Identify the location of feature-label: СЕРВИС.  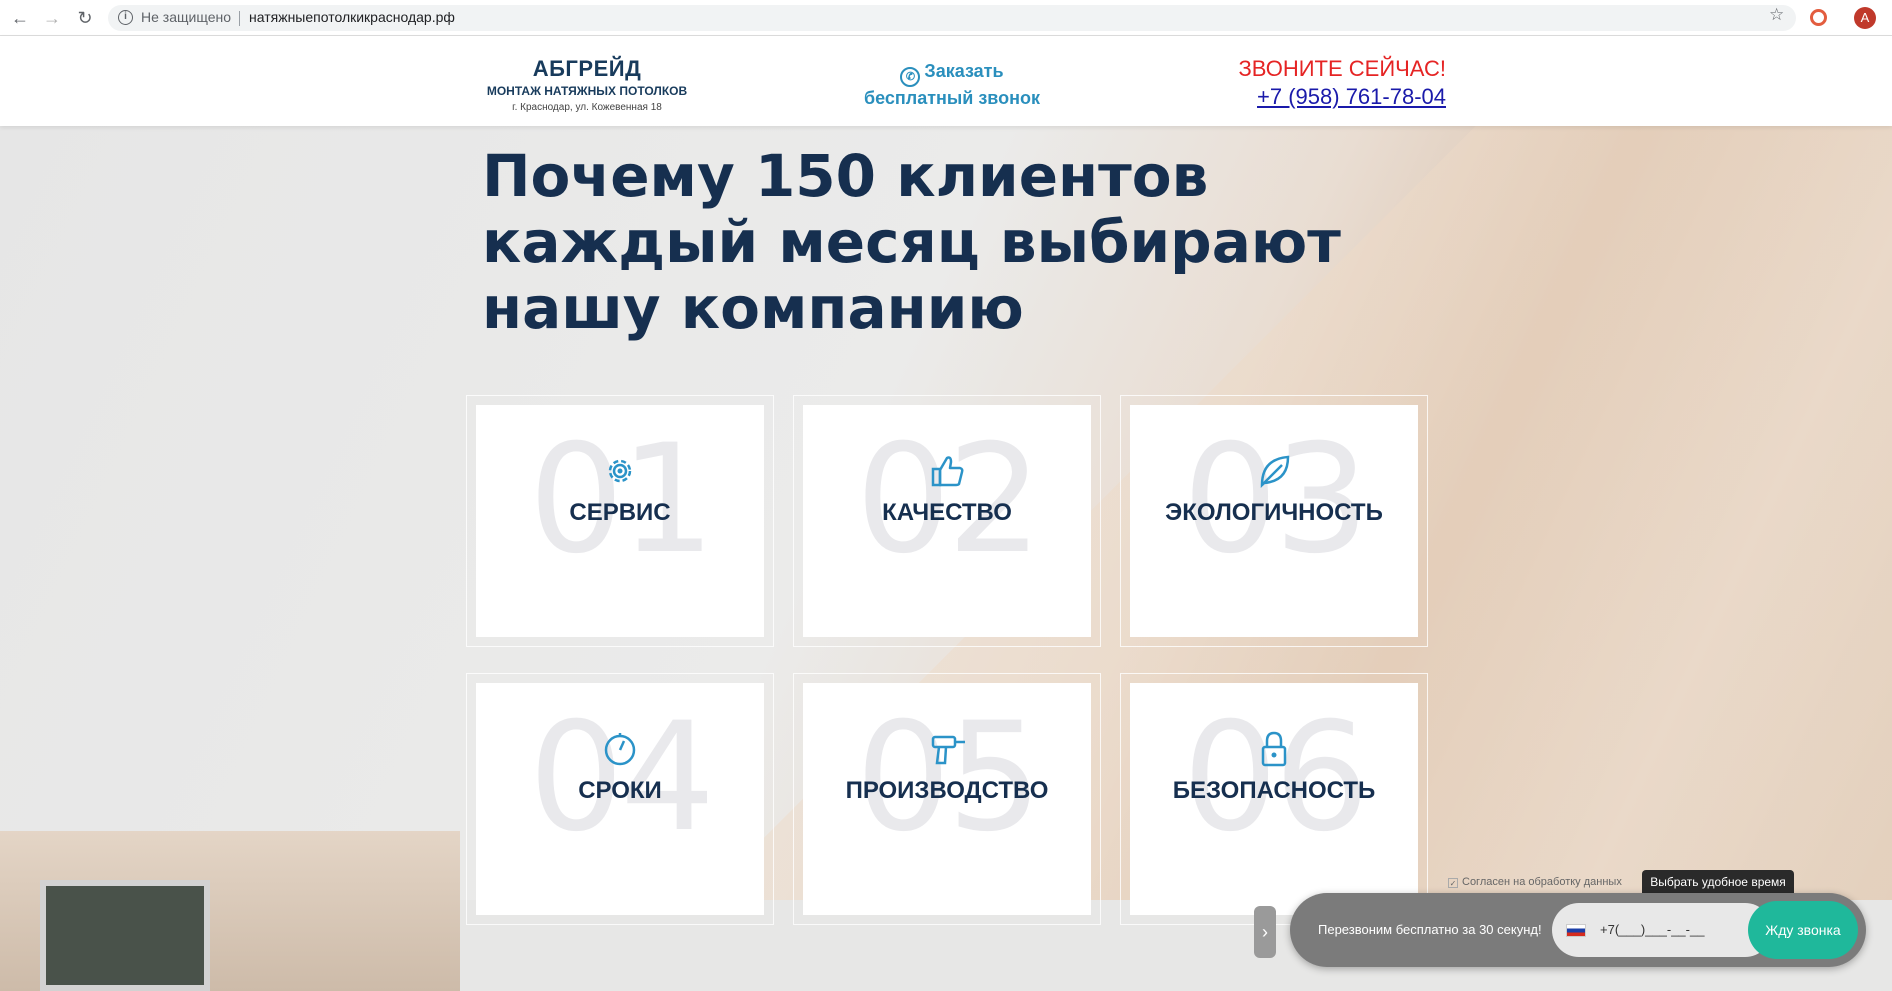
(620, 512).